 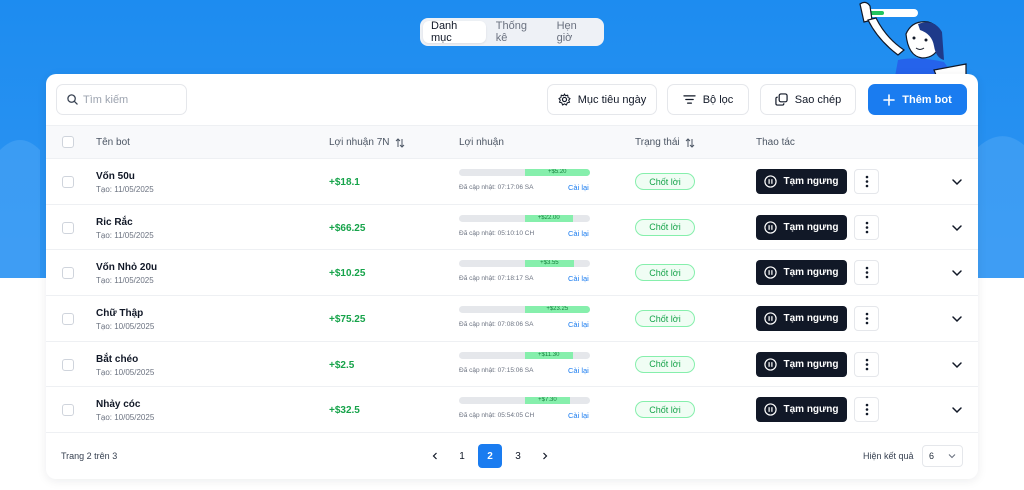 What do you see at coordinates (490, 456) in the screenshot?
I see `page-2-button: 2` at bounding box center [490, 456].